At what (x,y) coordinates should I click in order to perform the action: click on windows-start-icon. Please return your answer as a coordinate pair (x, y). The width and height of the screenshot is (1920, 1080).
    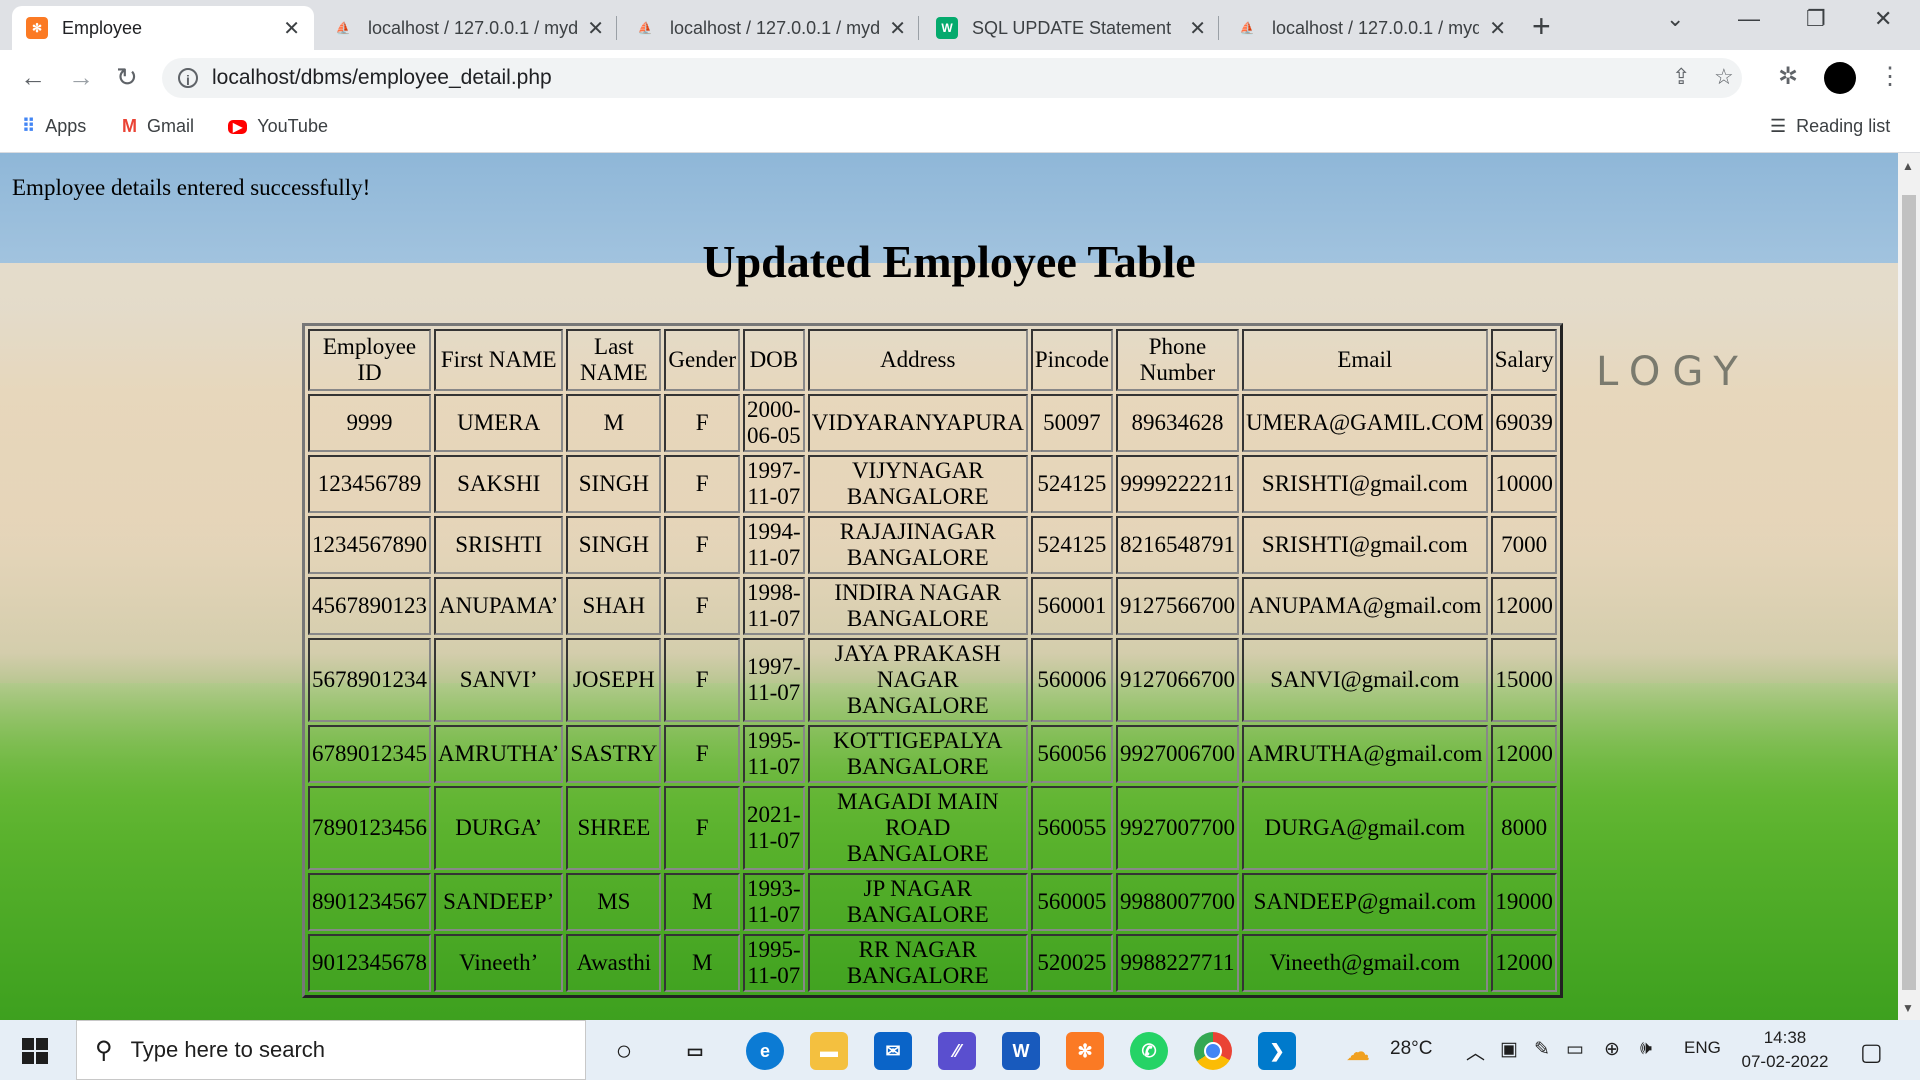
    Looking at the image, I should click on (35, 1051).